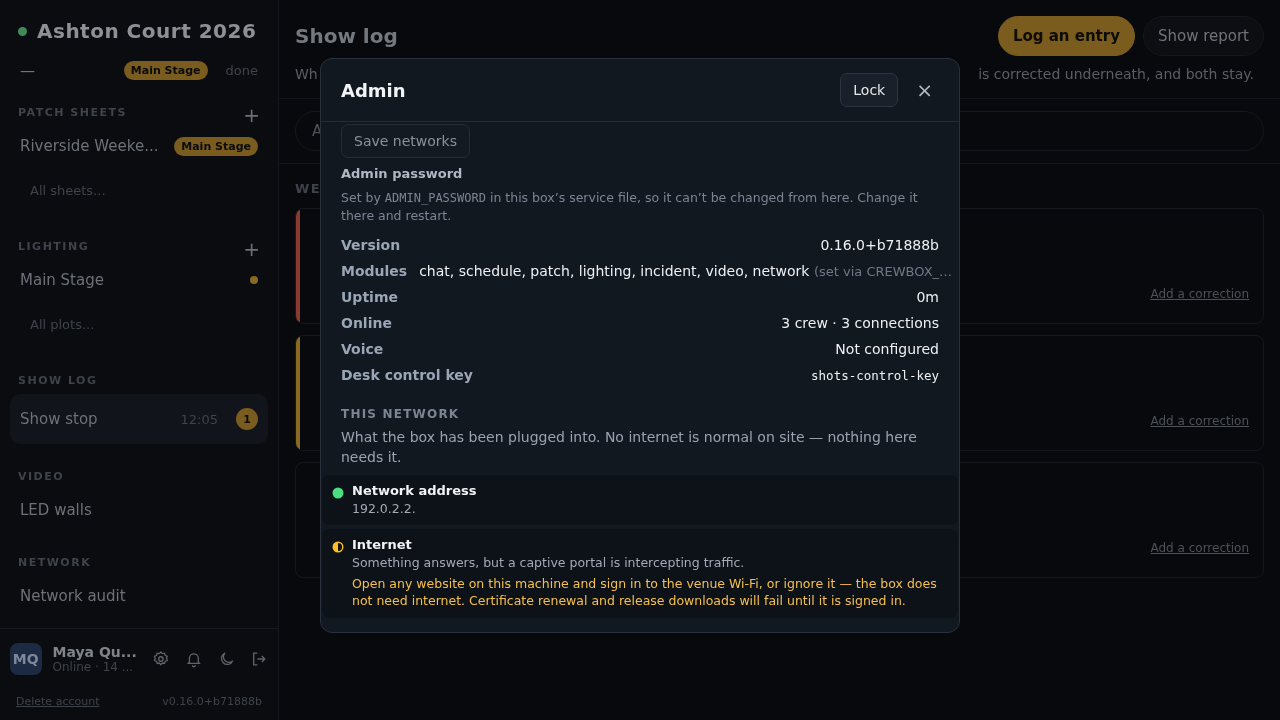  I want to click on check-title: Internet, so click(382, 544).